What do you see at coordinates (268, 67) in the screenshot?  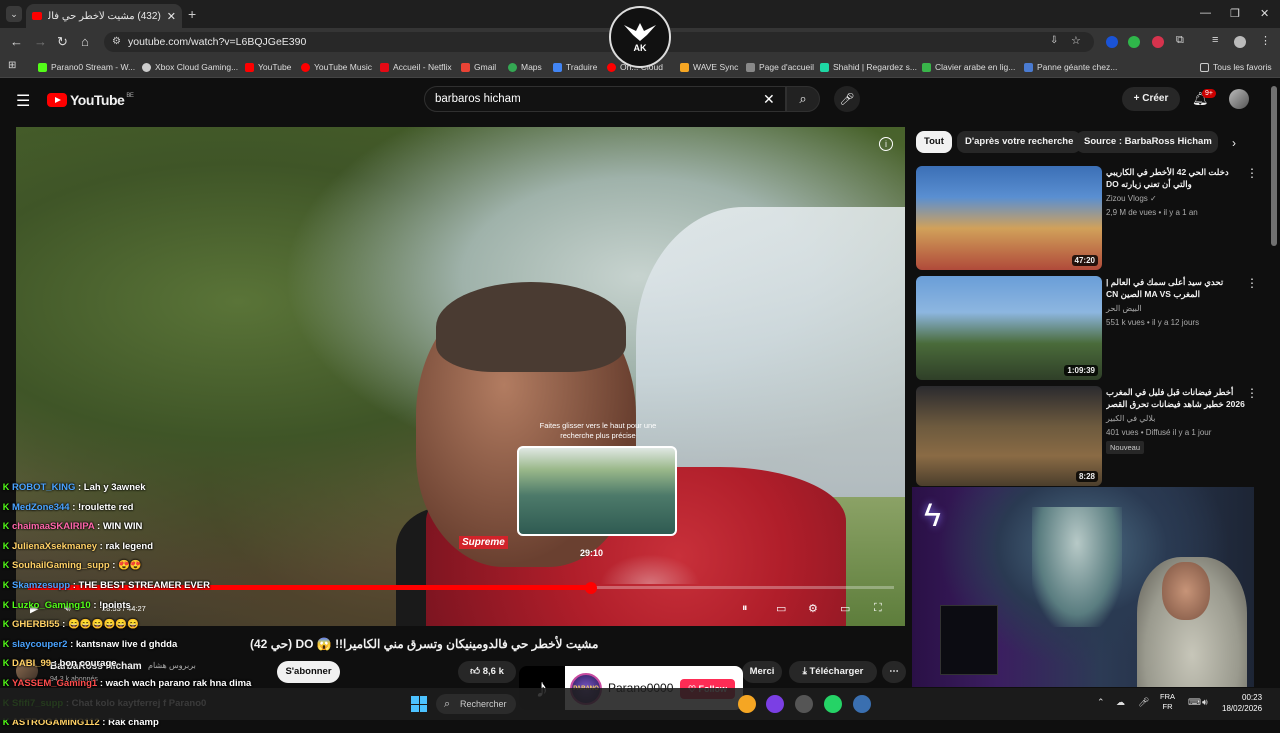 I see `bookmark-item: YouTube` at bounding box center [268, 67].